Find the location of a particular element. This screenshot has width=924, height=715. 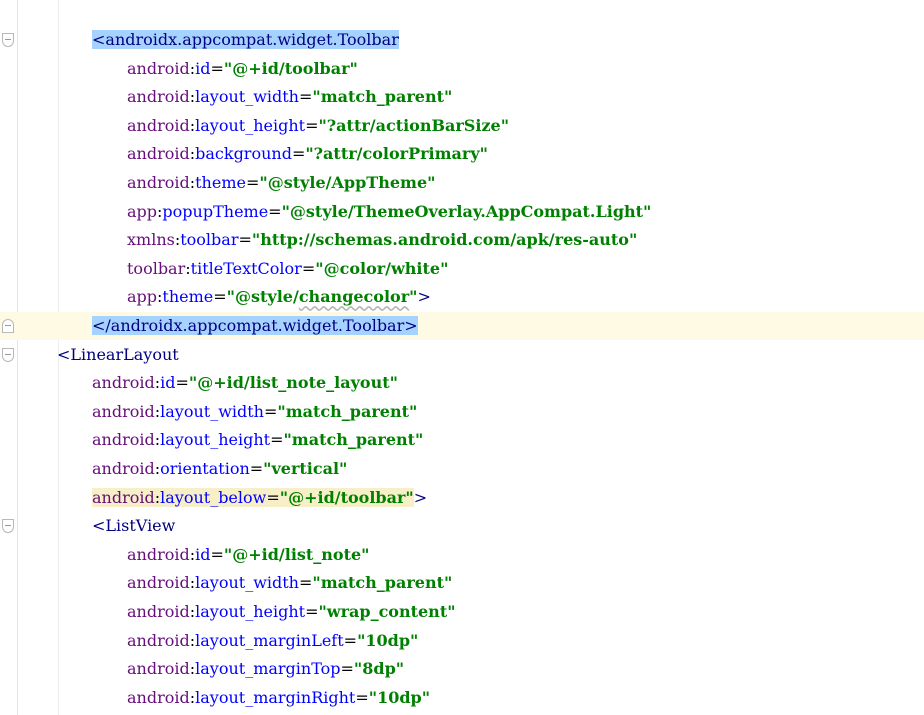

code-text: android:layout_height="wrap_content" is located at coordinates (291, 612).